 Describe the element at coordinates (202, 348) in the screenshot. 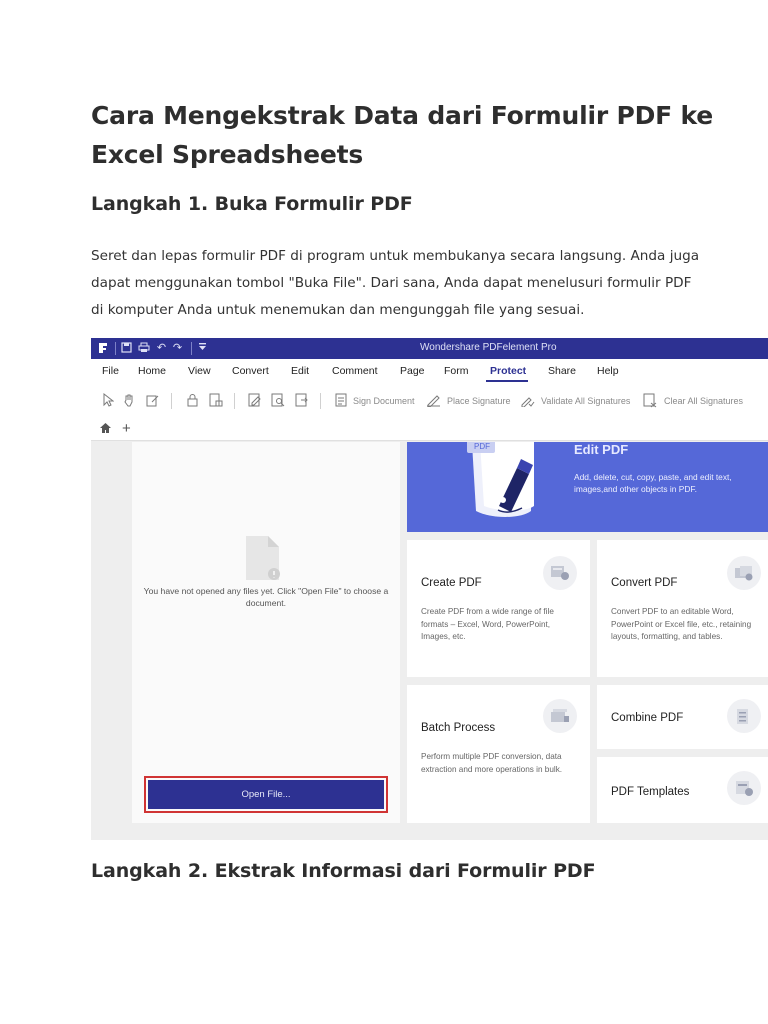

I see `quick-access-dropdown-icon` at that location.